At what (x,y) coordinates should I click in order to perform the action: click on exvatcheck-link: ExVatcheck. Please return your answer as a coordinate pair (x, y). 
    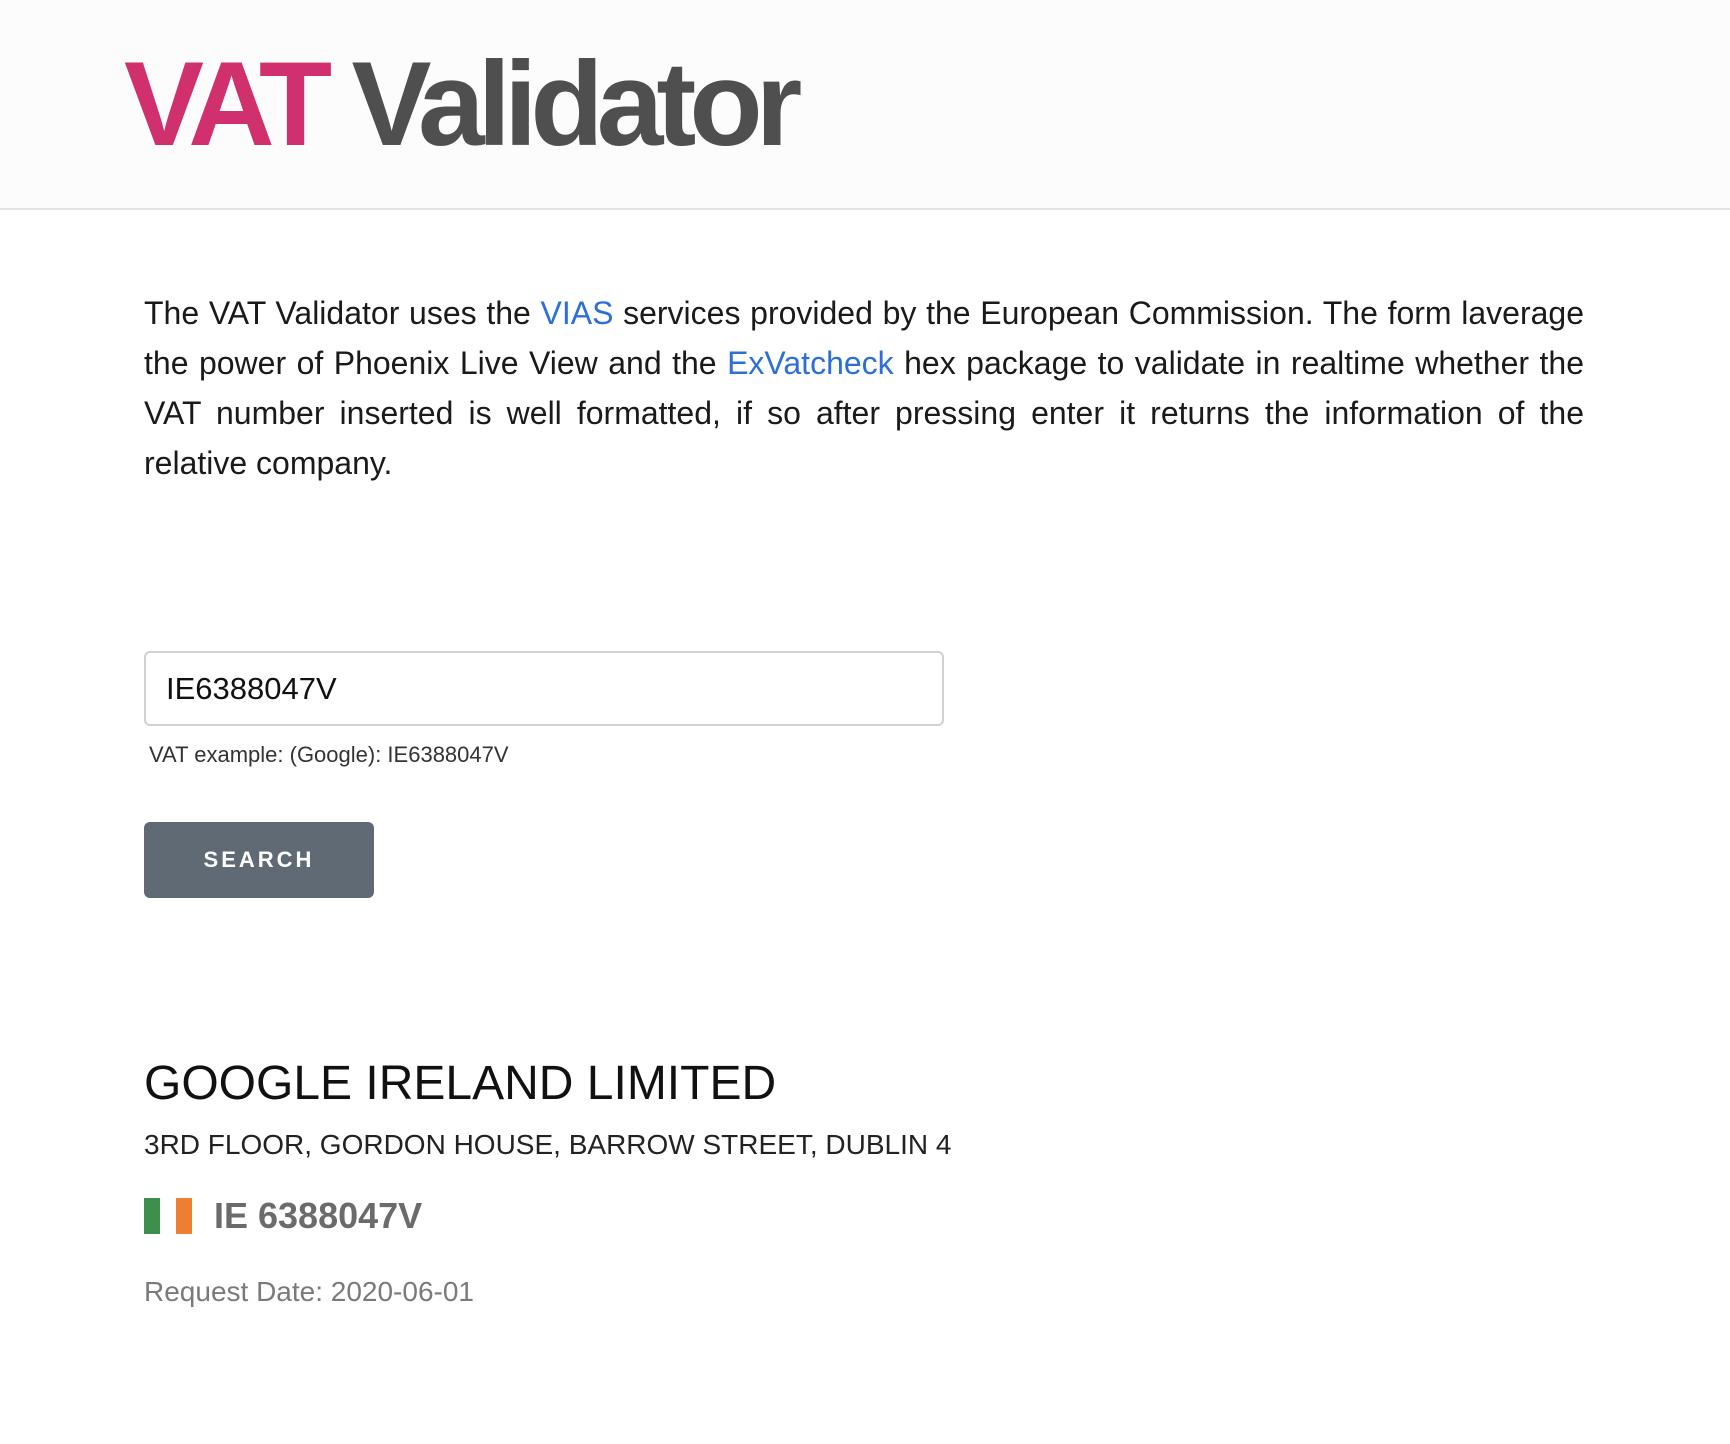
    Looking at the image, I should click on (810, 363).